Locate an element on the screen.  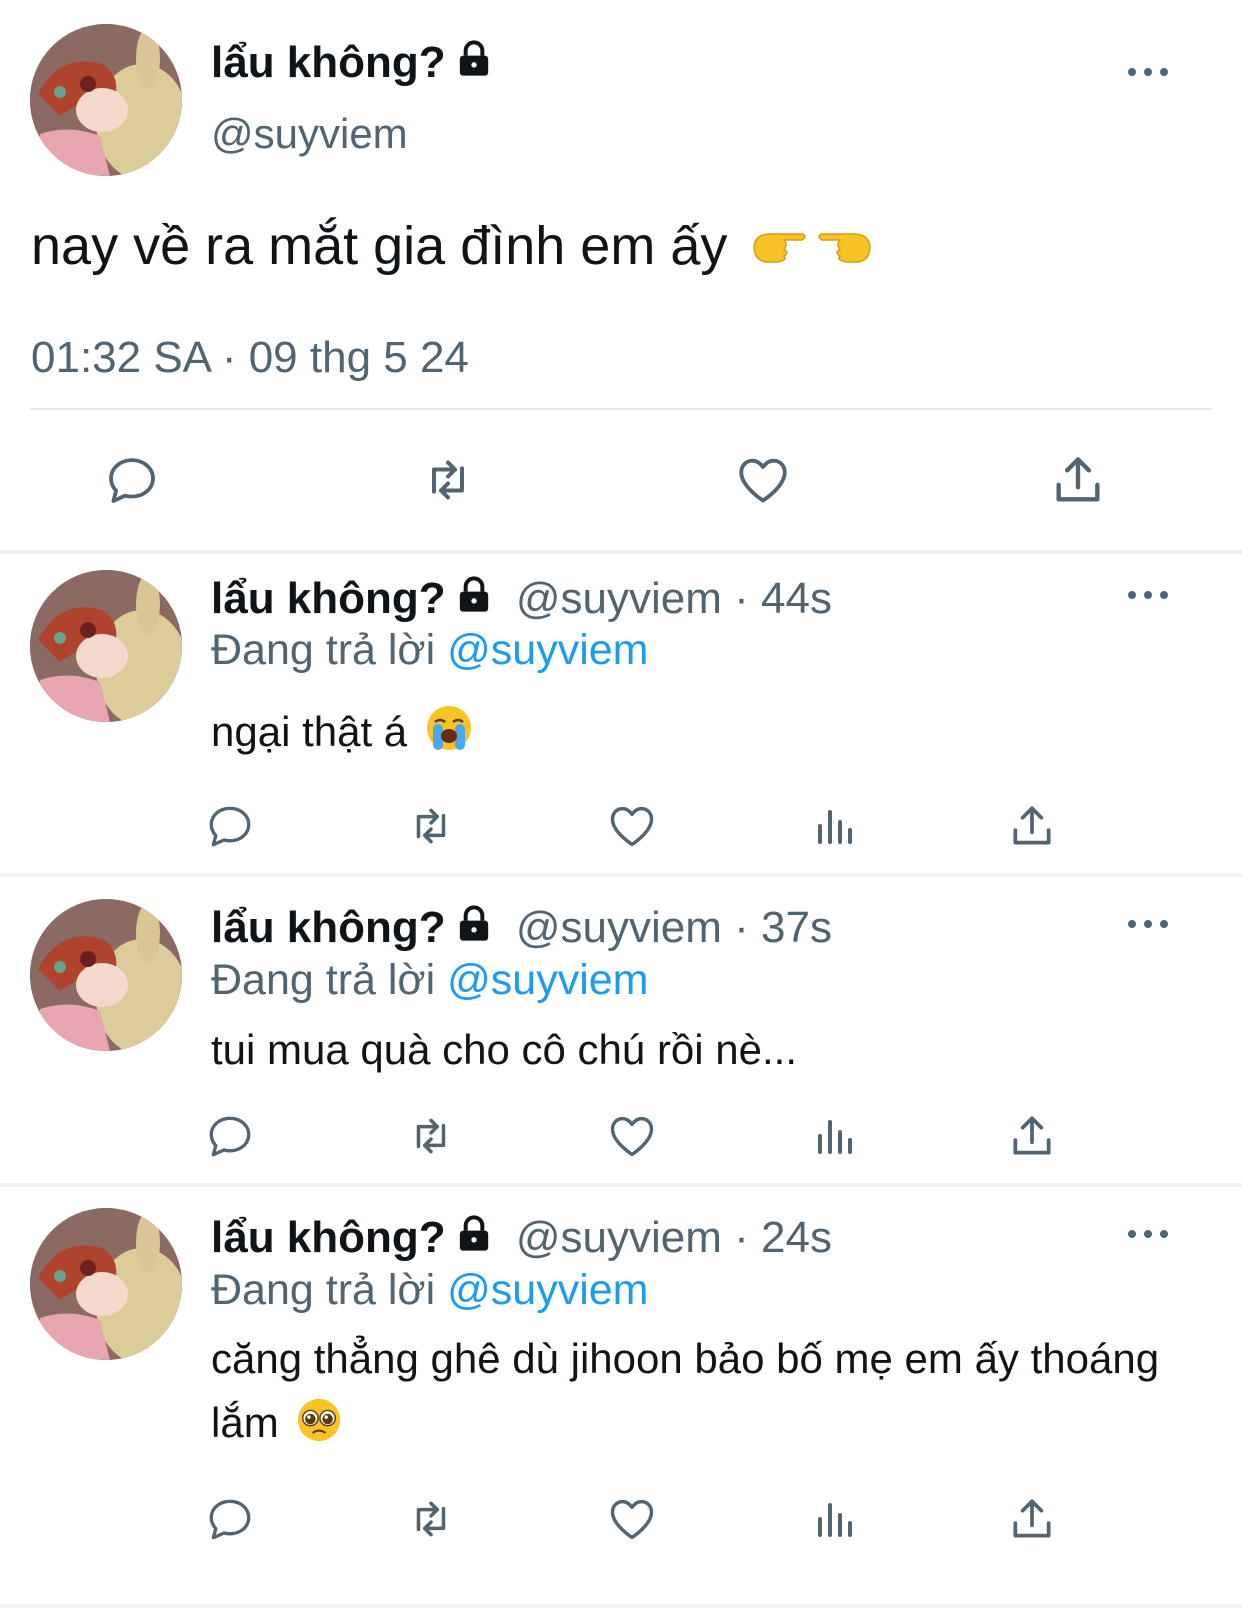
timestamp: 01:32 SA · 09 thg 5 24 is located at coordinates (250, 358).